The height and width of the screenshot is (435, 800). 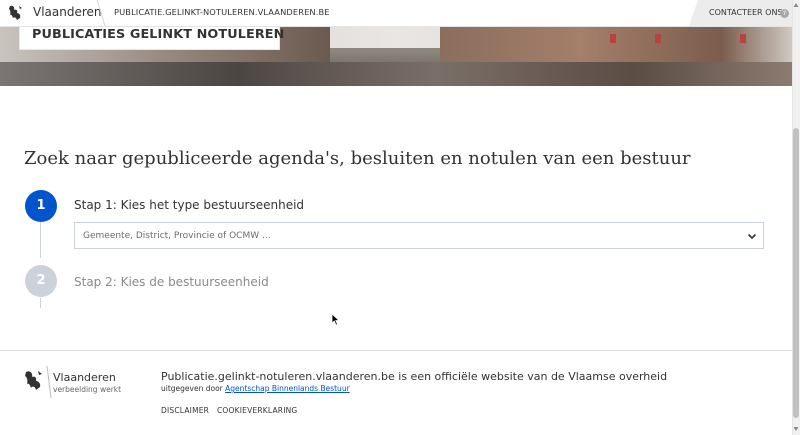 I want to click on chevron-down-icon, so click(x=752, y=236).